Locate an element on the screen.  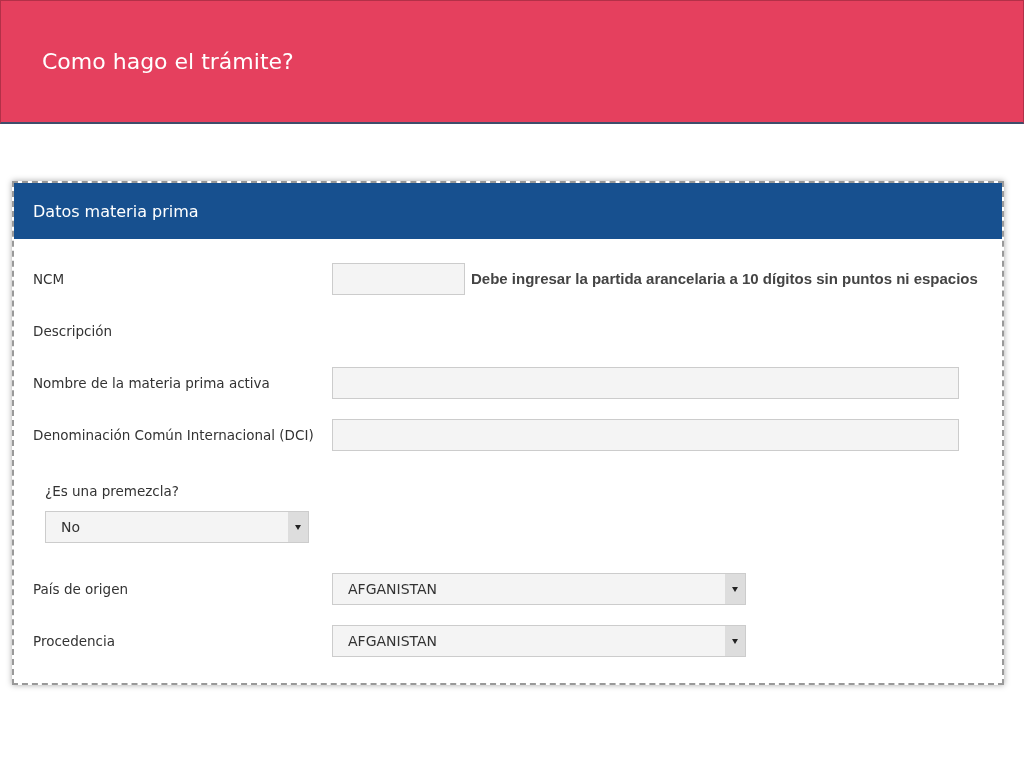
slide-title: Como hago el trámite? is located at coordinates (168, 62).